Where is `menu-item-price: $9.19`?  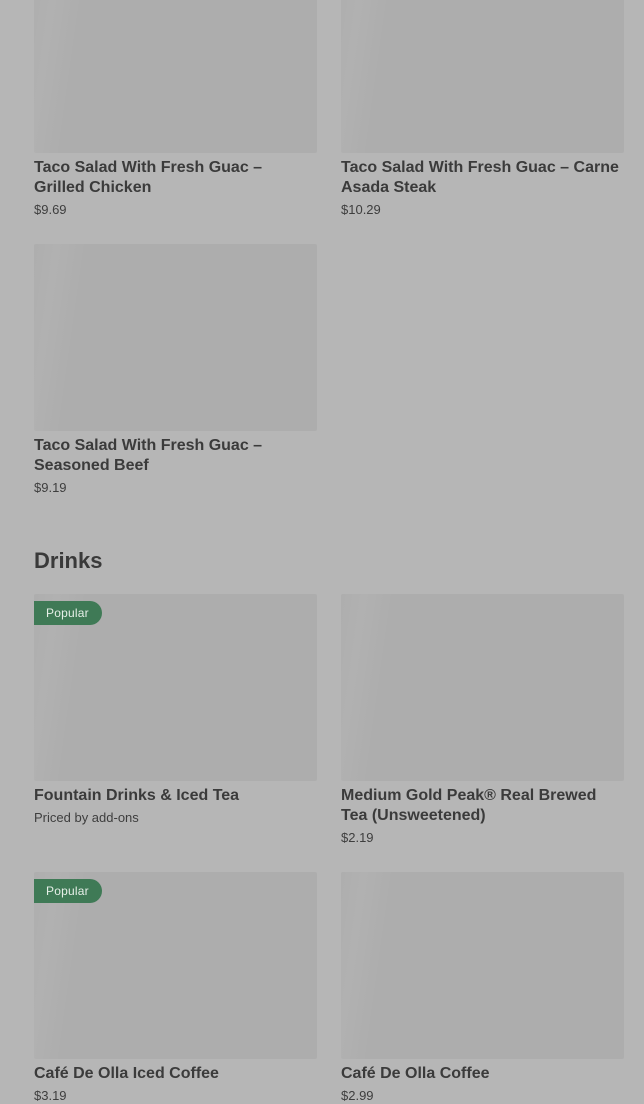 menu-item-price: $9.19 is located at coordinates (50, 487).